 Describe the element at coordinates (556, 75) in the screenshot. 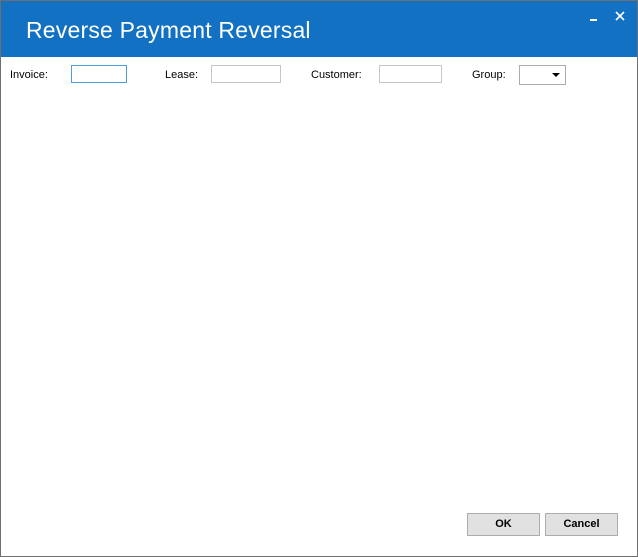

I see `dropdown-arrow-icon` at that location.